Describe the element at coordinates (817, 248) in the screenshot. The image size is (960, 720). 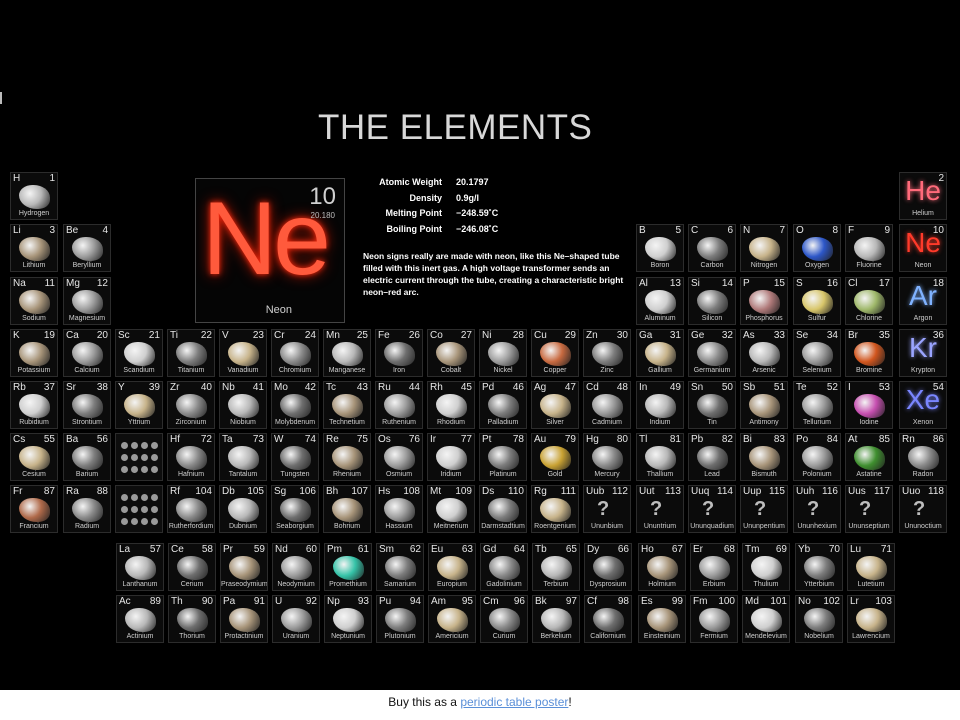
I see `element-cell-o: O 8 Oxygen` at that location.